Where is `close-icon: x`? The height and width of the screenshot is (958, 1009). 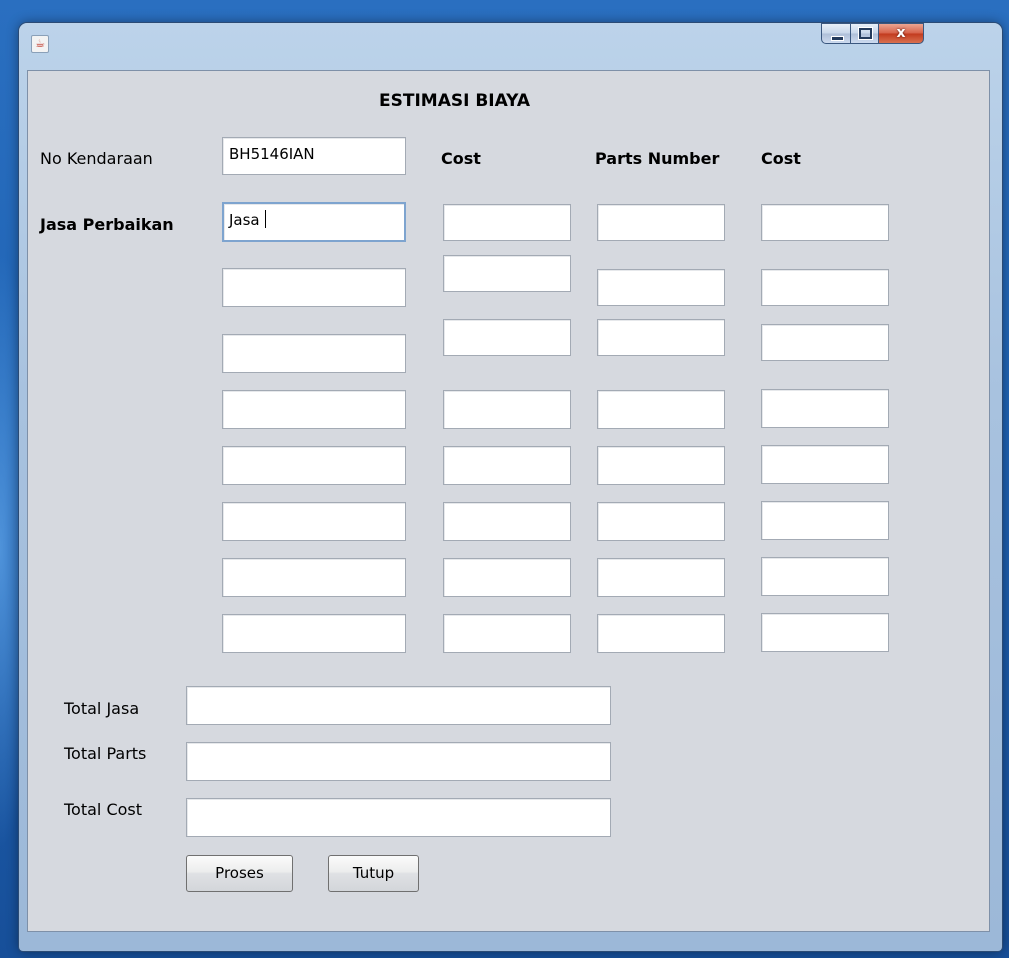 close-icon: x is located at coordinates (901, 33).